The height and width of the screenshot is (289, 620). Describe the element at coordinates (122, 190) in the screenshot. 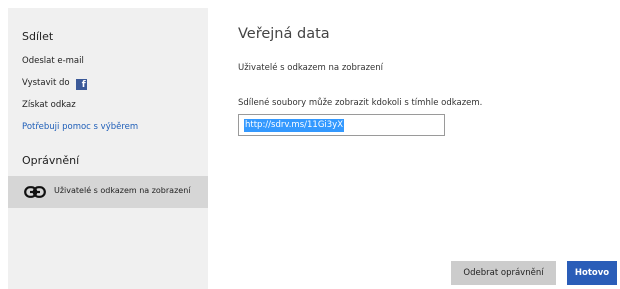

I see `permission-entry-label: Uživatelé s odkazem na zobrazení` at that location.